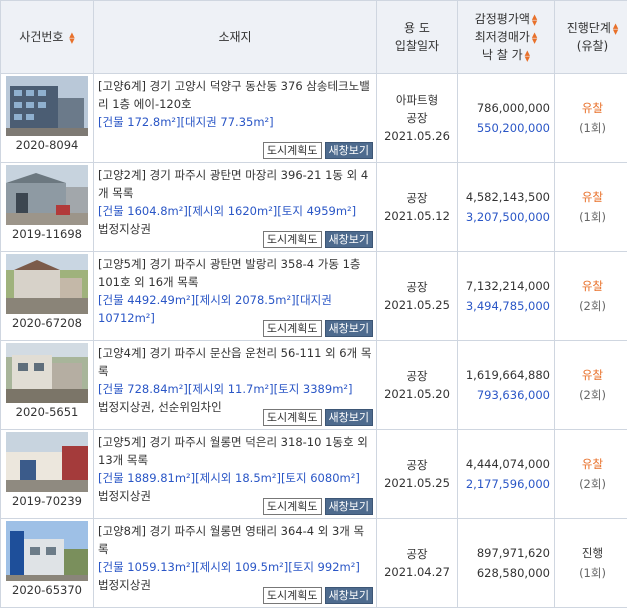 Image resolution: width=627 pixels, height=616 pixels. What do you see at coordinates (160, 407) in the screenshot?
I see `legal-note: 법정지상권, 선순위임차인` at bounding box center [160, 407].